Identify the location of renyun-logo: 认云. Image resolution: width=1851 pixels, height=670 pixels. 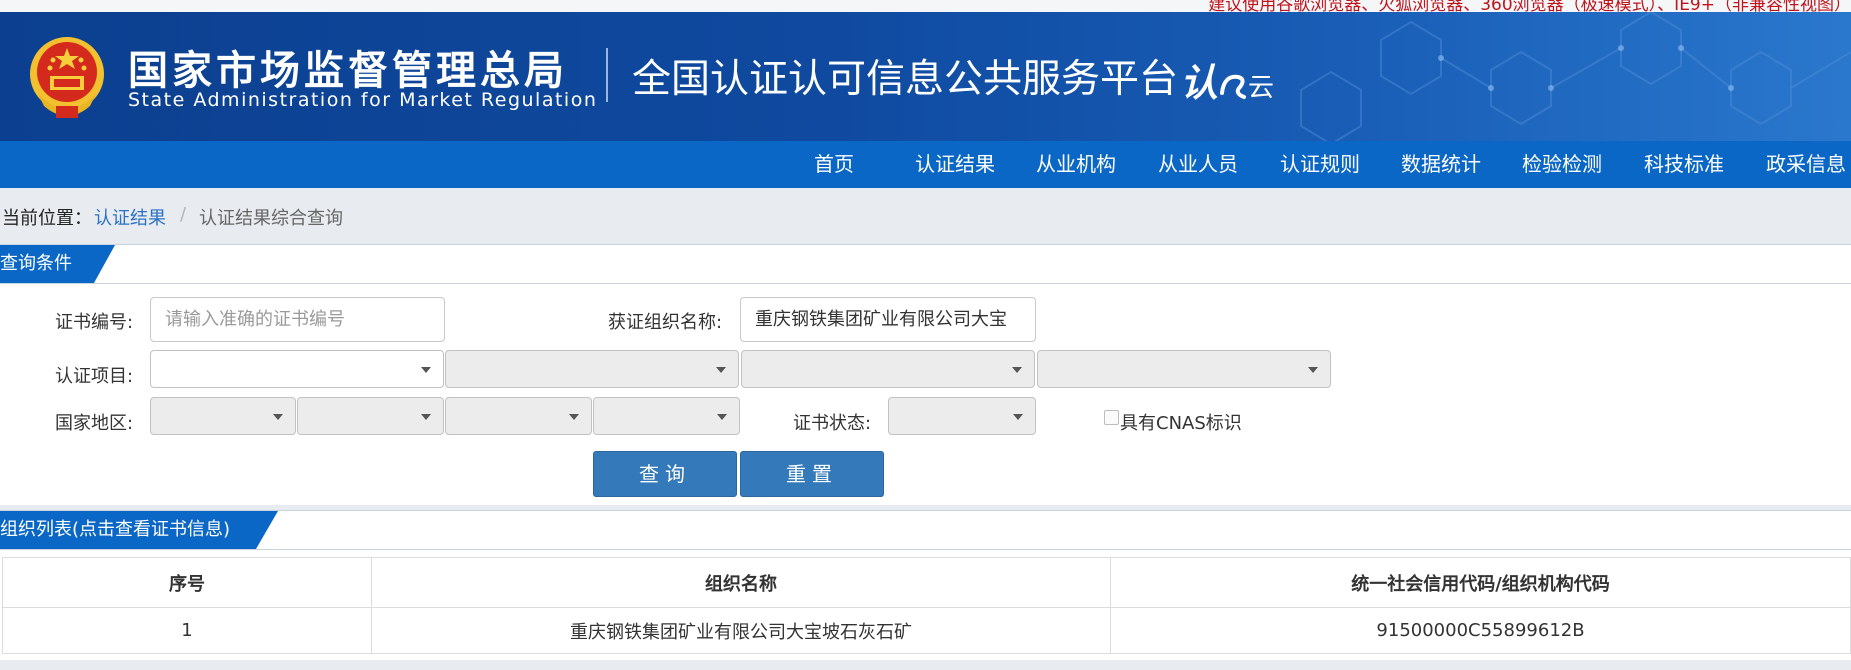
(1227, 79).